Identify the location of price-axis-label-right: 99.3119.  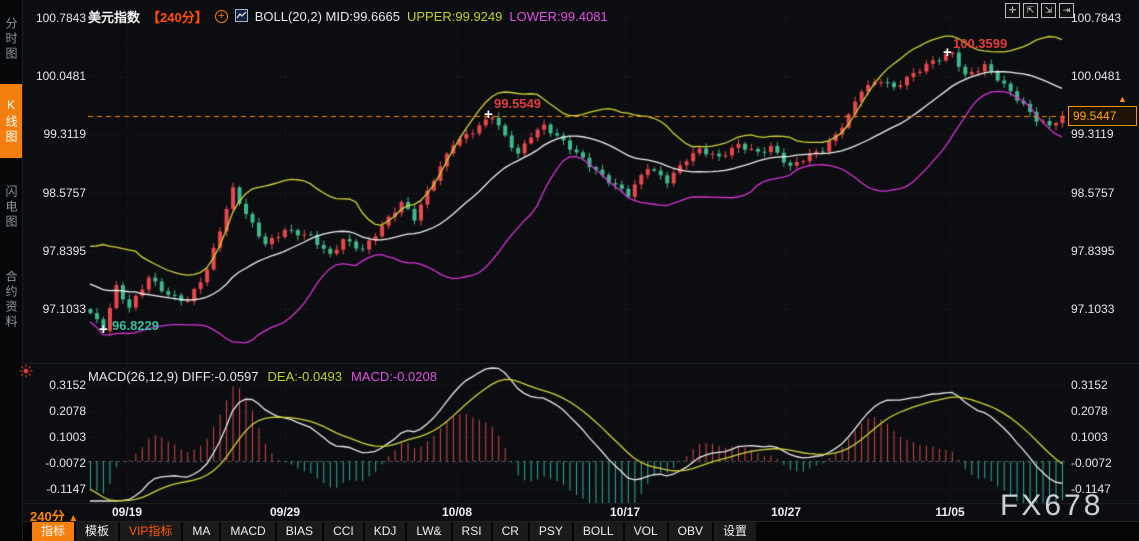
(1092, 134).